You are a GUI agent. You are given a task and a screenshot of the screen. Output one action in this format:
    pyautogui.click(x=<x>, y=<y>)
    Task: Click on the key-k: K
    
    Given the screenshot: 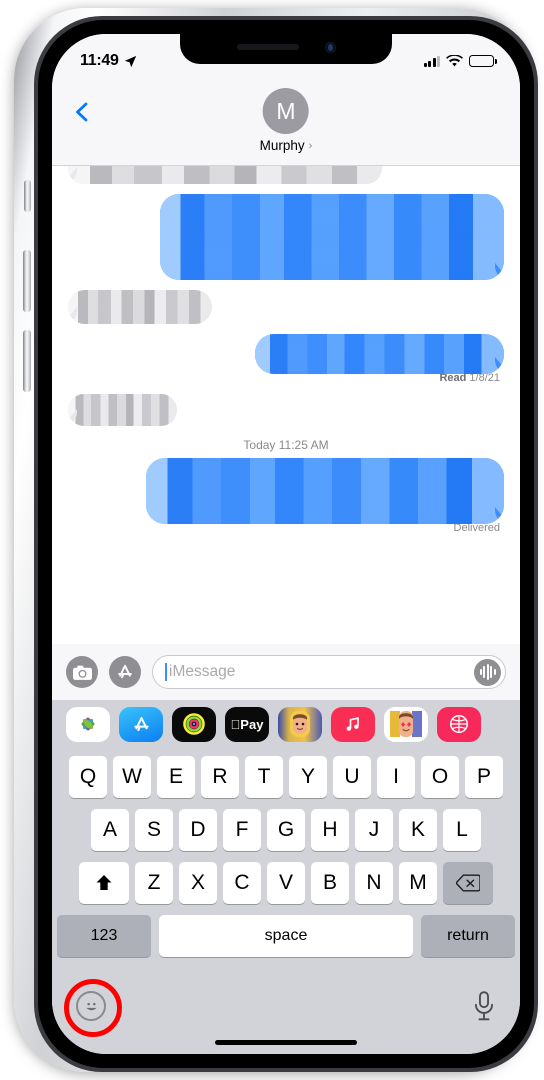 What is the action you would take?
    pyautogui.click(x=418, y=830)
    